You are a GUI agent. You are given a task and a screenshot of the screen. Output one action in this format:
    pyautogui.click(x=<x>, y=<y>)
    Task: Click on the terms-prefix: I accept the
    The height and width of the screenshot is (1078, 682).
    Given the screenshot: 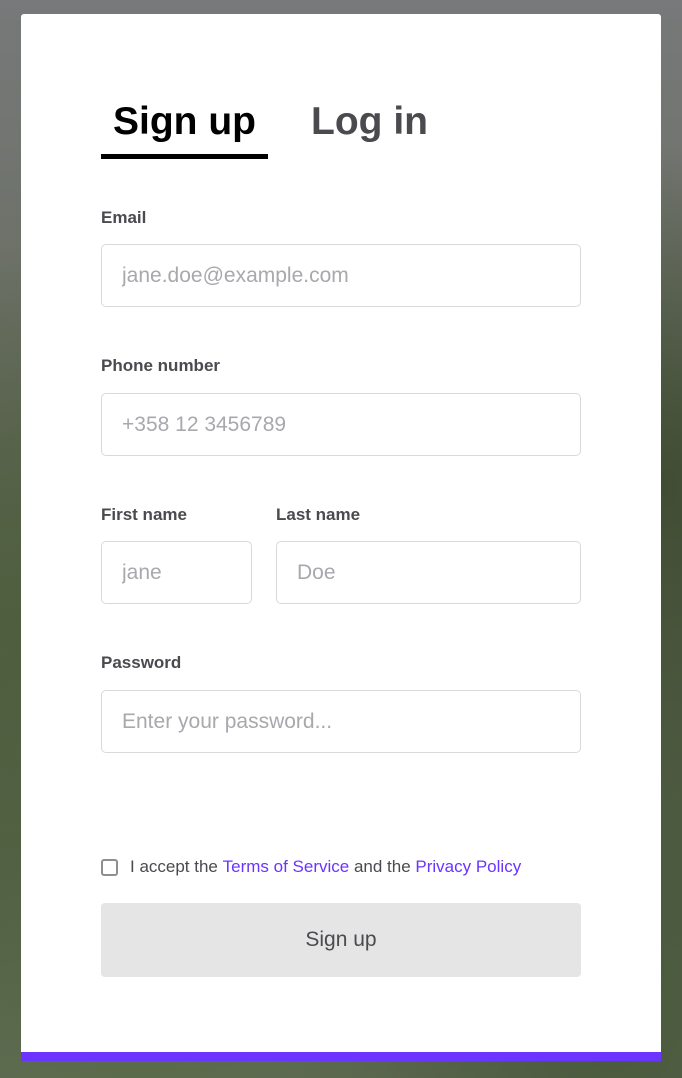 What is the action you would take?
    pyautogui.click(x=176, y=866)
    